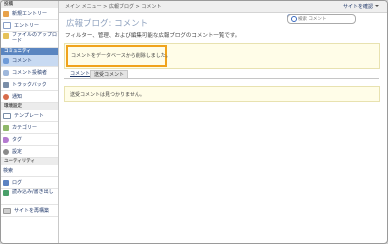 The height and width of the screenshot is (244, 388). What do you see at coordinates (17, 97) in the screenshot?
I see `sidebar-item-label: 通知` at bounding box center [17, 97].